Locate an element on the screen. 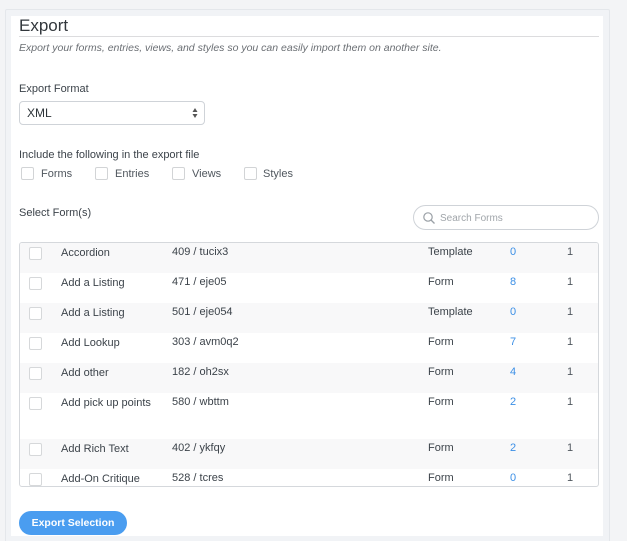  table-row: Add Rich Text 402 / ykfqy Form 2 1 is located at coordinates (309, 454).